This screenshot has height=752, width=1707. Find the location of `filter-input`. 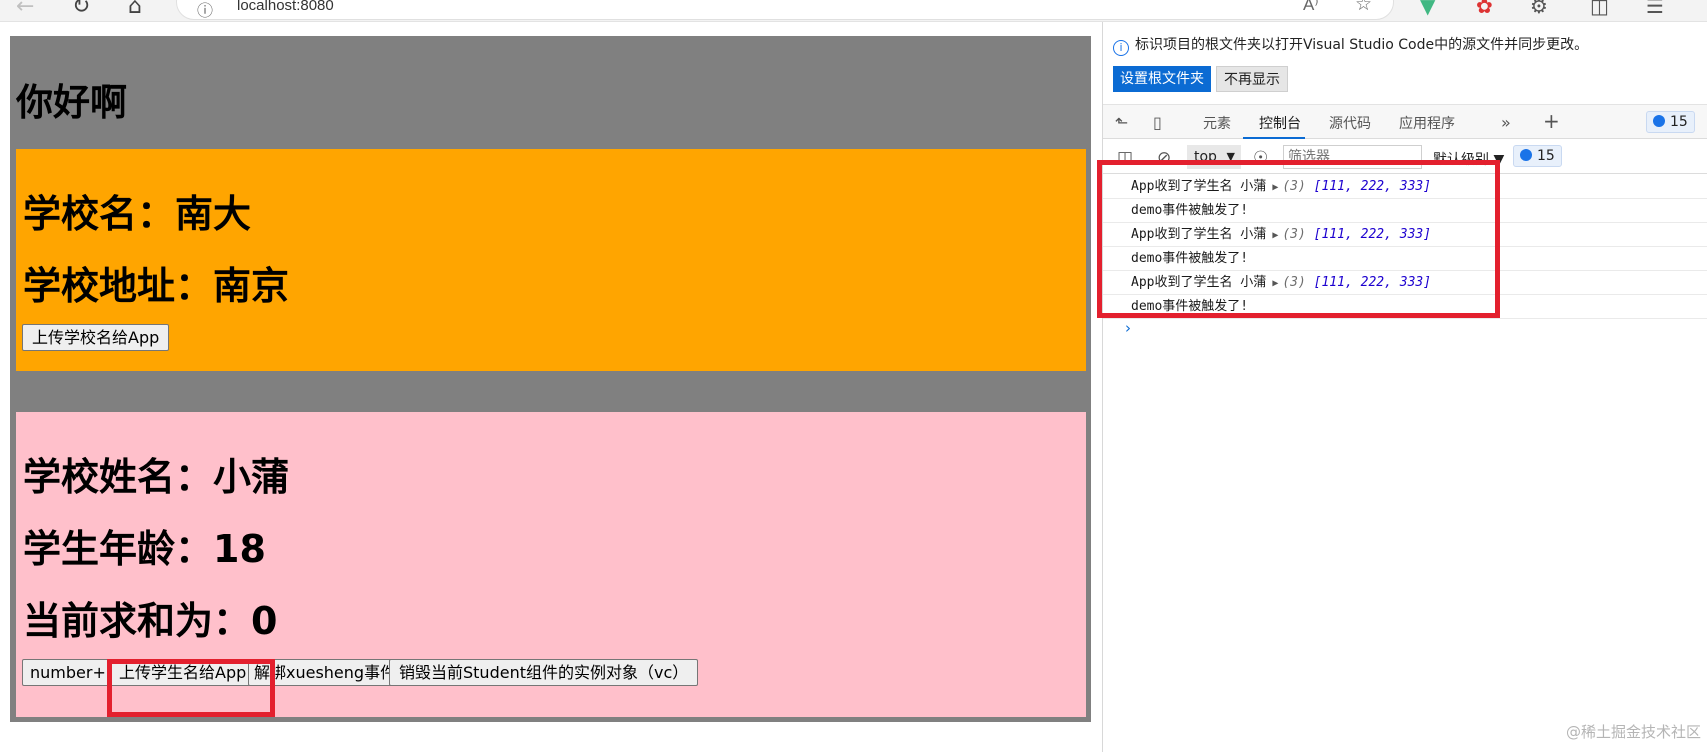

filter-input is located at coordinates (1352, 157).